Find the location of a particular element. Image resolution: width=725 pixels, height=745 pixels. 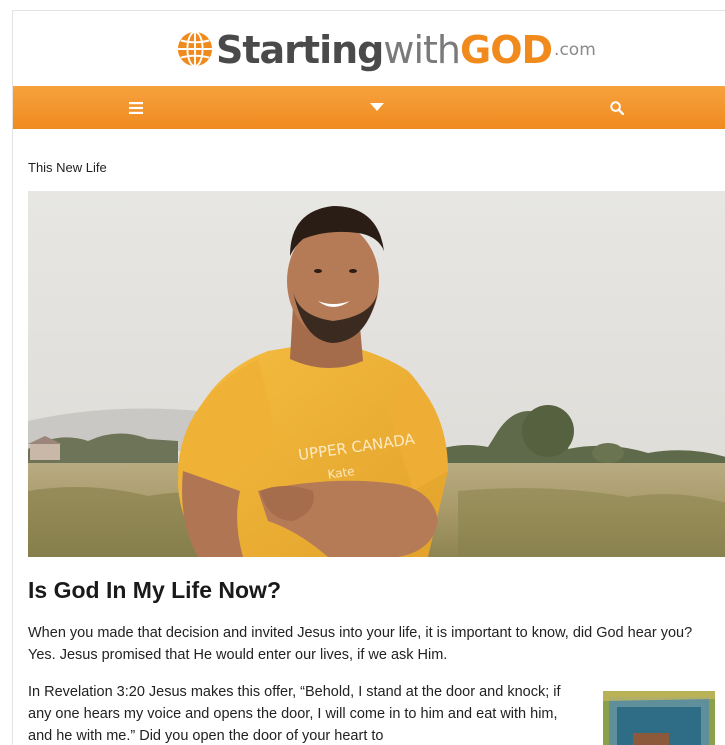

hamburger-menu-icon is located at coordinates (136, 107).